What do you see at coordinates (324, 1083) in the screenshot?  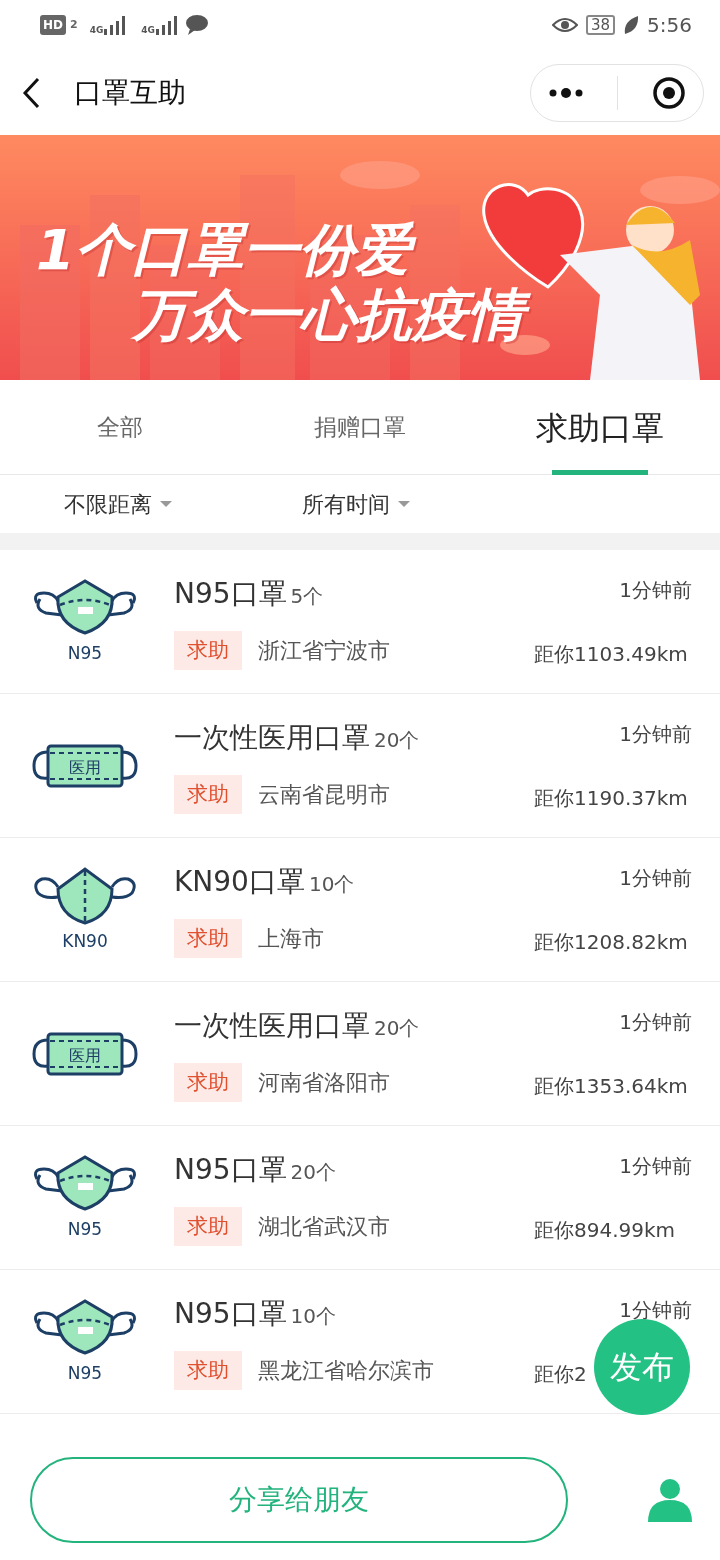 I see `item-location: 河南省洛阳市` at bounding box center [324, 1083].